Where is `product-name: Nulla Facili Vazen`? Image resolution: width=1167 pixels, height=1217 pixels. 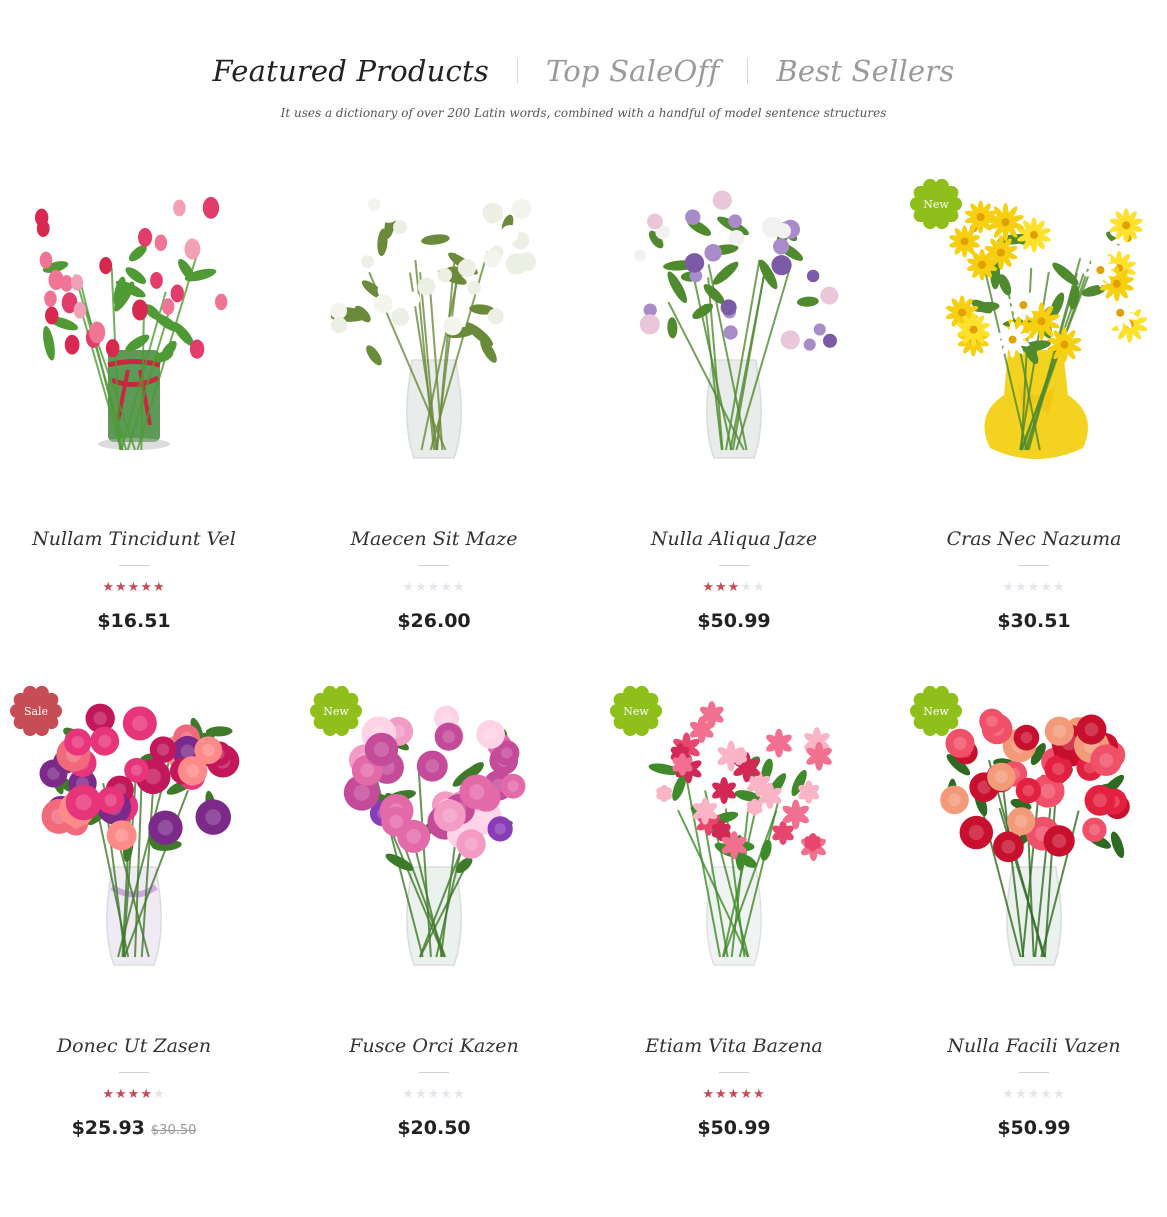
product-name: Nulla Facili Vazen is located at coordinates (1033, 1046).